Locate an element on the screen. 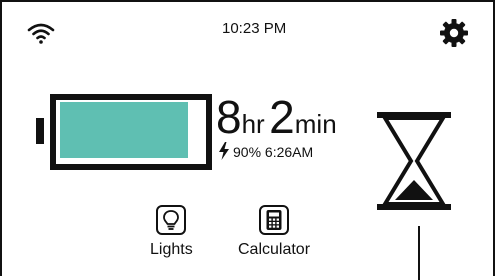  wifi-icon is located at coordinates (41, 33).